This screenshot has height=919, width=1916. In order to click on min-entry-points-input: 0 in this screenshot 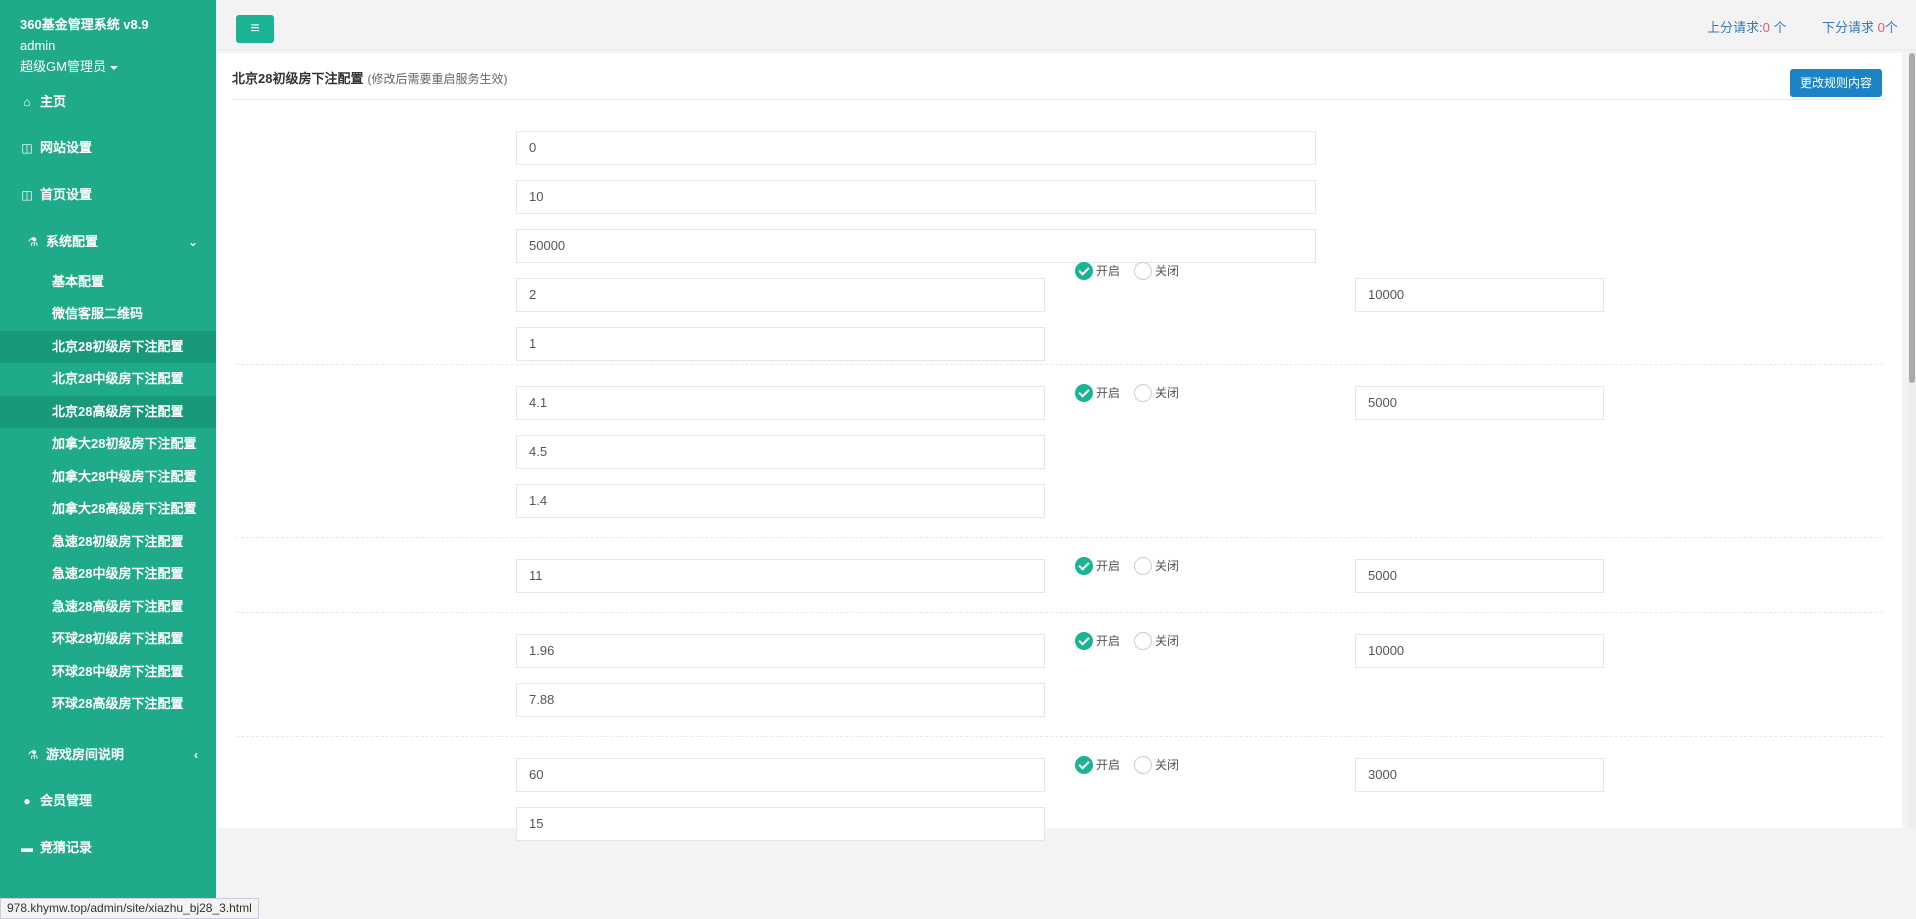, I will do `click(916, 148)`.